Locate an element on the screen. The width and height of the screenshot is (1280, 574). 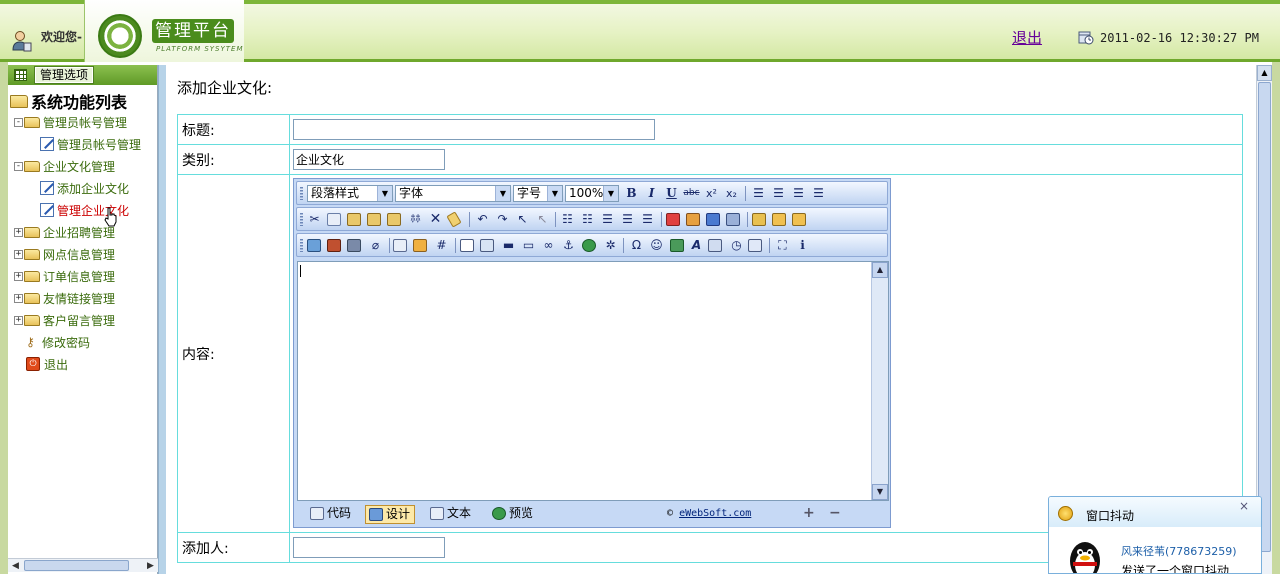
sidebar-horizontal-scrollbar: ◀ ▶ is located at coordinates (83, 565).